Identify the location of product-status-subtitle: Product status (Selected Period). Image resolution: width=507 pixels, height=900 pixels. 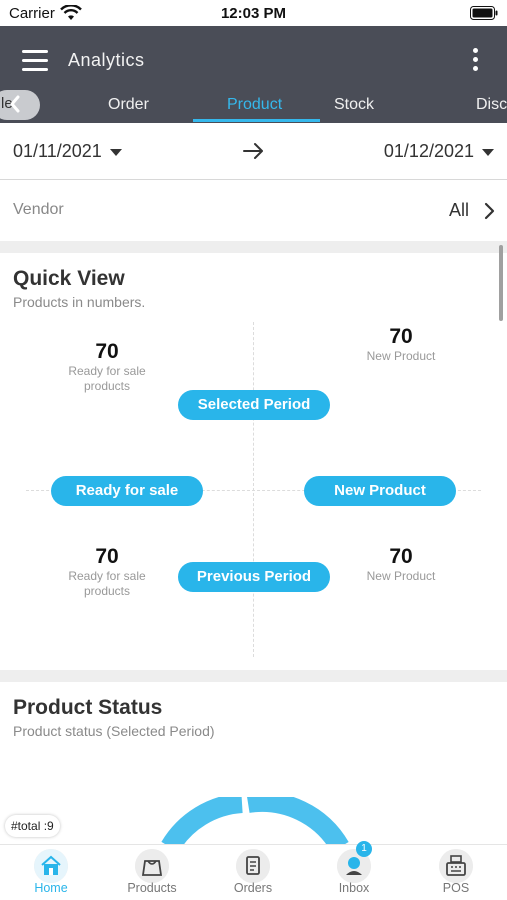
(114, 731).